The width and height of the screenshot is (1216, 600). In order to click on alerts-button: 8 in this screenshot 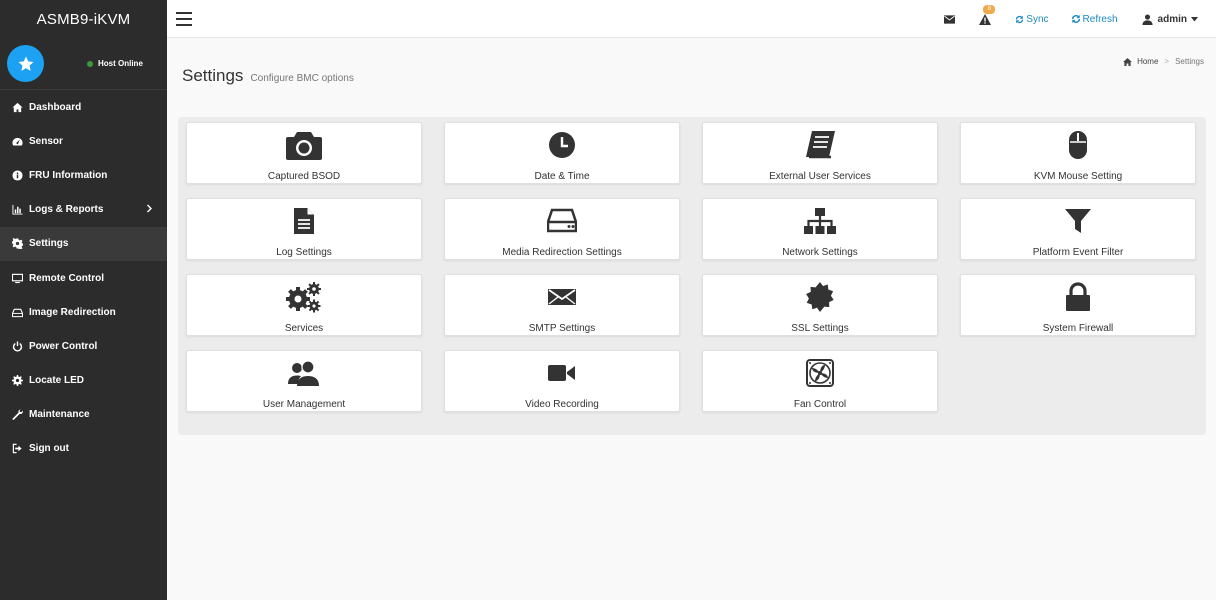, I will do `click(985, 14)`.